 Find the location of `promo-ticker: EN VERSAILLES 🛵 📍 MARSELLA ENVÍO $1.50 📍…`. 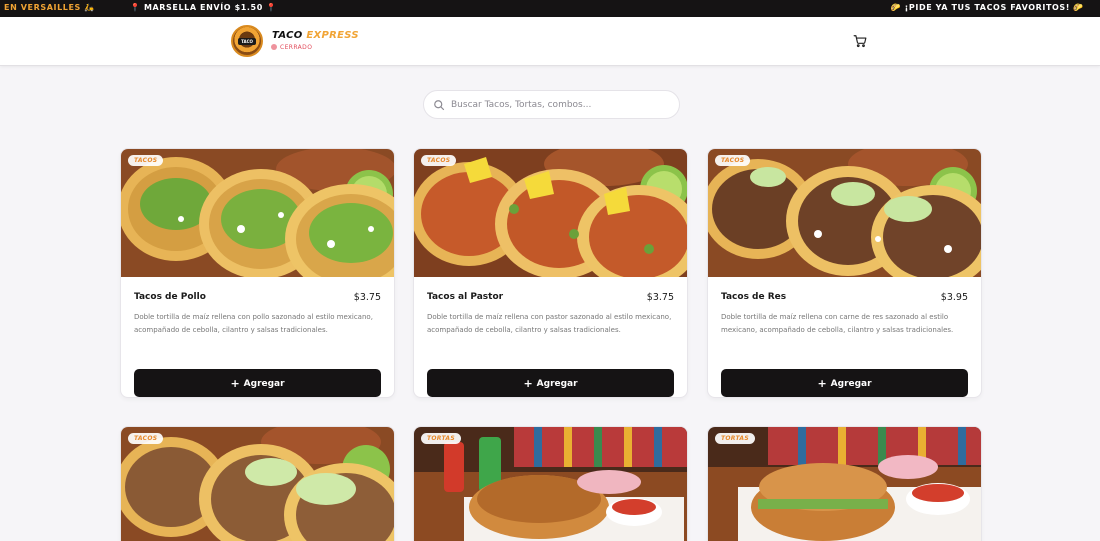

promo-ticker: EN VERSAILLES 🛵 📍 MARSELLA ENVÍO $1.50 📍… is located at coordinates (550, 8).